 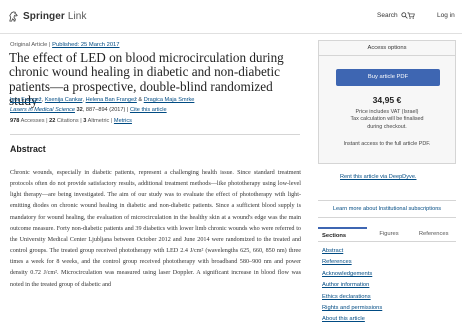 What do you see at coordinates (104, 110) in the screenshot?
I see `citation-pages: , 887–894 (2017)` at bounding box center [104, 110].